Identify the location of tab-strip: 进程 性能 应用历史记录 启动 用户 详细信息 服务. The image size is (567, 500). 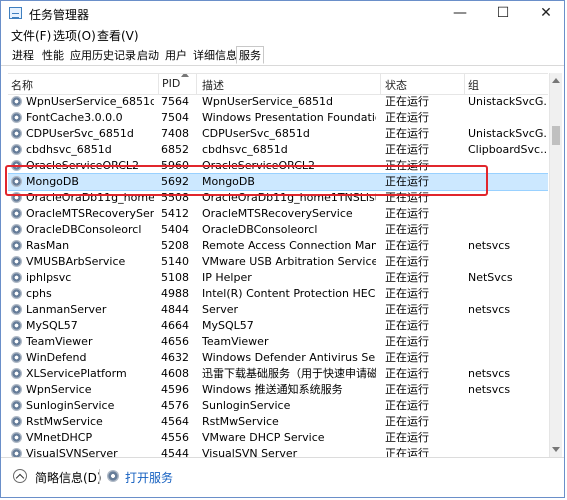
(282, 55).